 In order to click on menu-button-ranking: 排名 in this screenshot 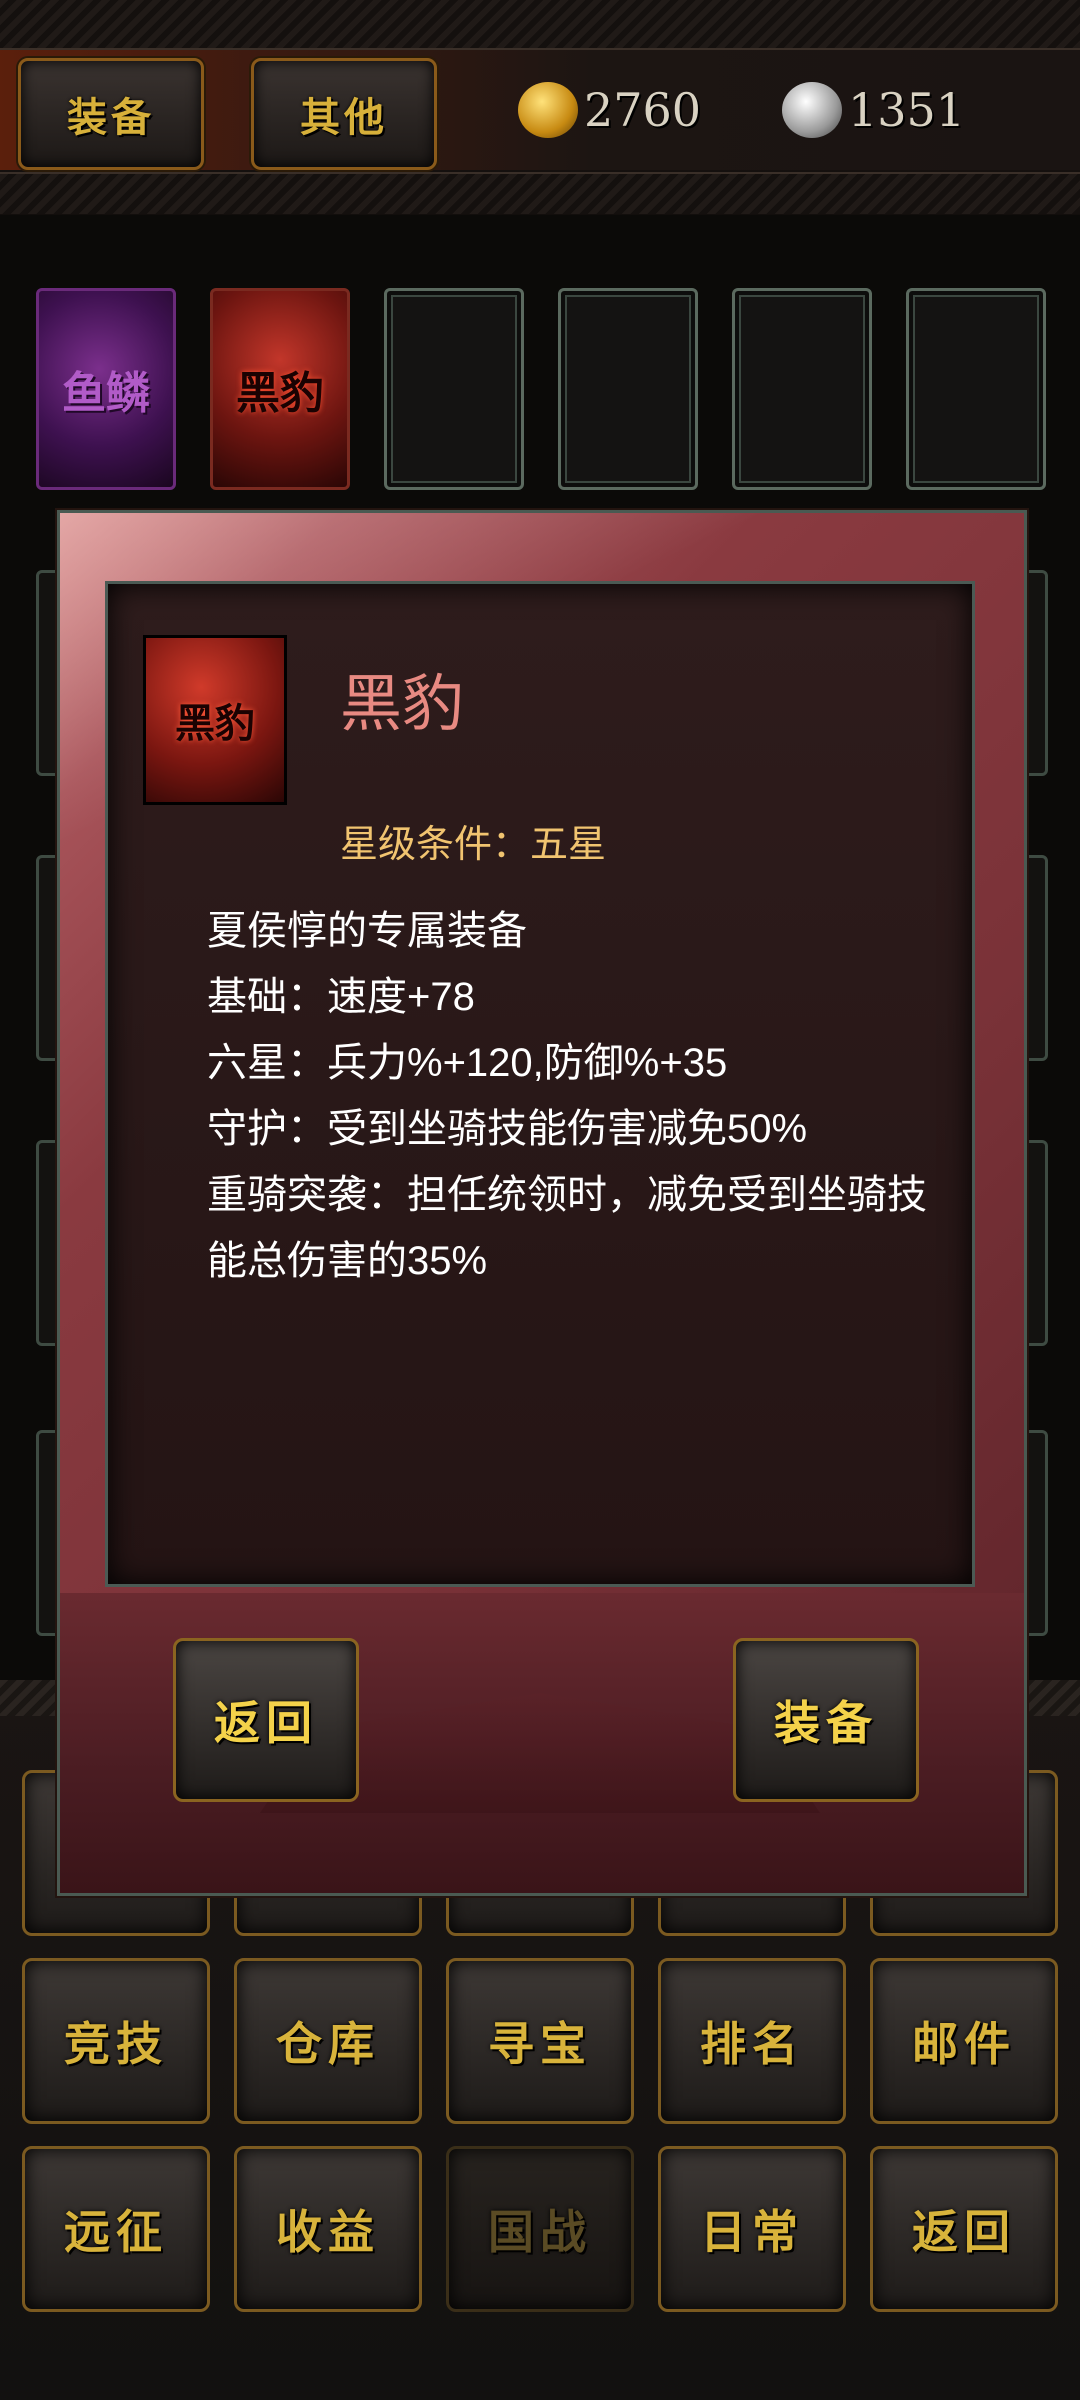, I will do `click(752, 2041)`.